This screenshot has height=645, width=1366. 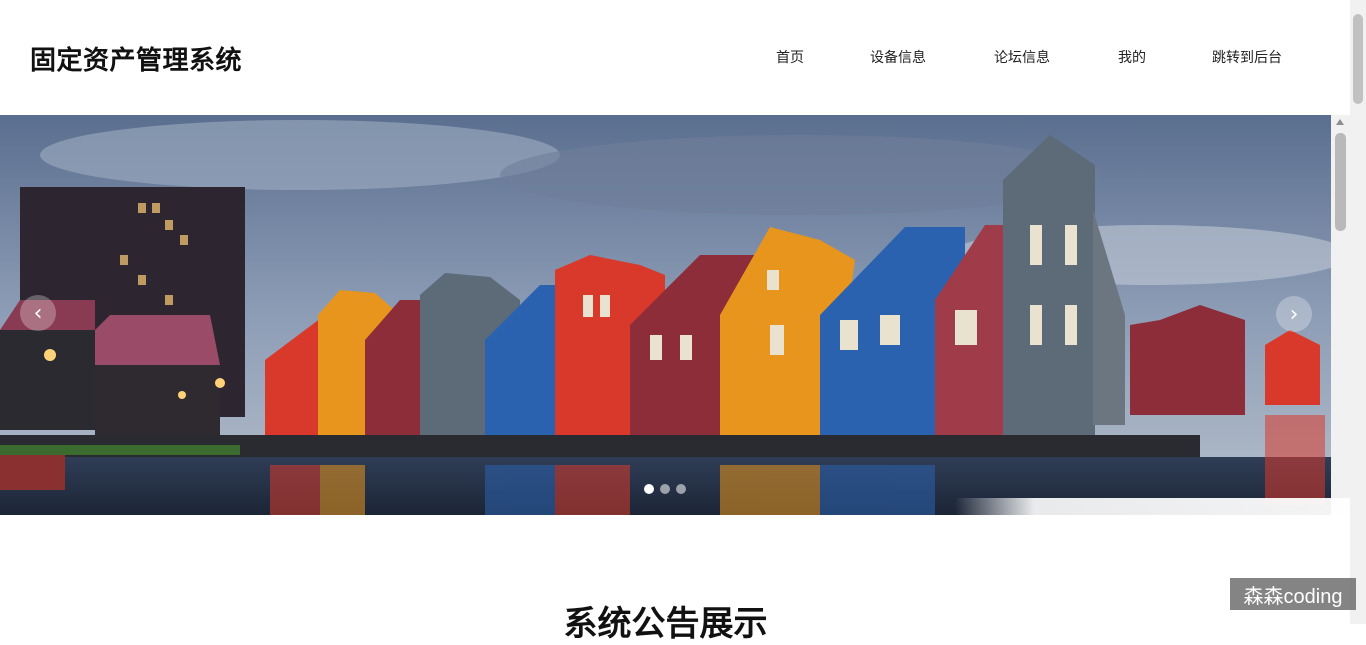 I want to click on chevron-left-icon: ‹, so click(x=38, y=313).